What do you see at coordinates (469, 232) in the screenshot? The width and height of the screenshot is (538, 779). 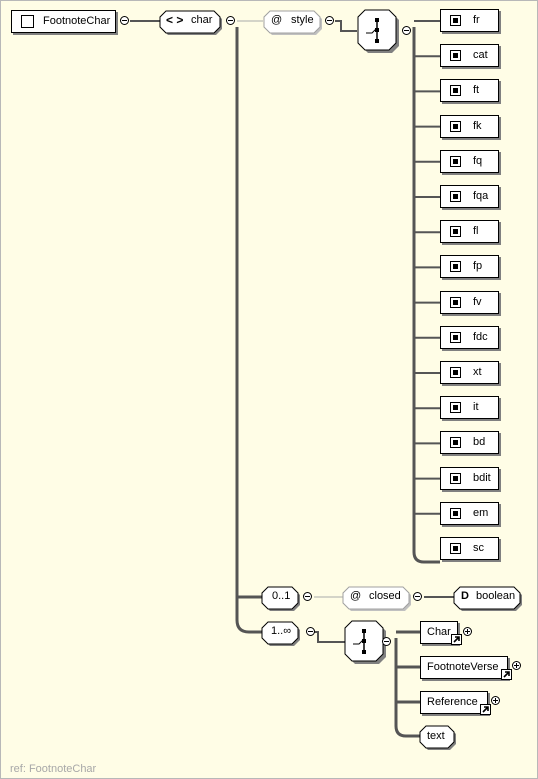 I see `style-value-node: fl` at bounding box center [469, 232].